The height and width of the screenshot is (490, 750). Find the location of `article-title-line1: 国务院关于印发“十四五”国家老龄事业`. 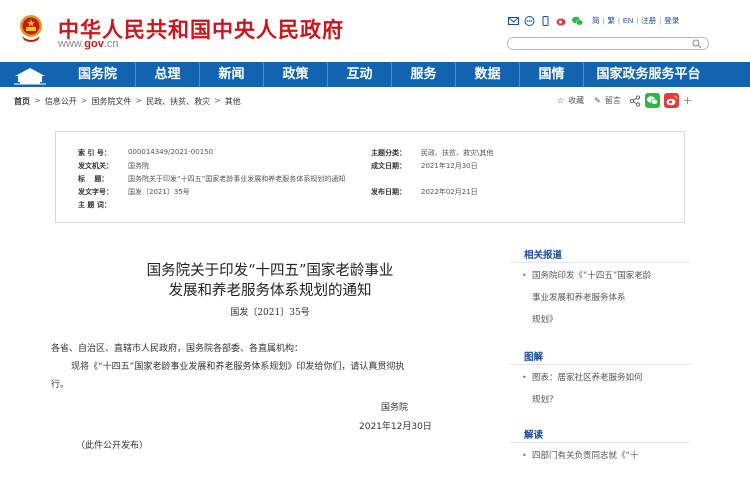

article-title-line1: 国务院关于印发“十四五”国家老龄事业 is located at coordinates (270, 271).